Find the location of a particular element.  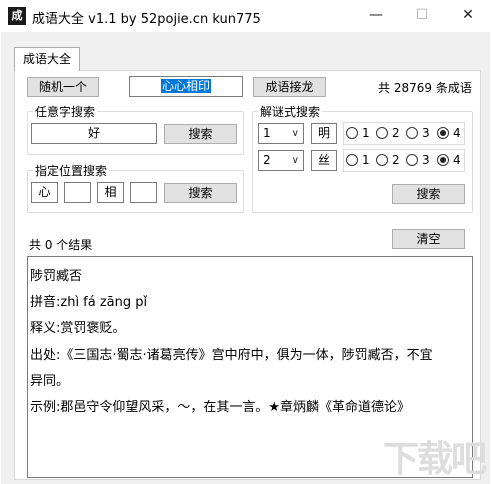

result-source: 出处:《三国志·蜀志·诸葛亮传》宫中府中，俱为一体，陟罚臧否，不宜 is located at coordinates (231, 355).